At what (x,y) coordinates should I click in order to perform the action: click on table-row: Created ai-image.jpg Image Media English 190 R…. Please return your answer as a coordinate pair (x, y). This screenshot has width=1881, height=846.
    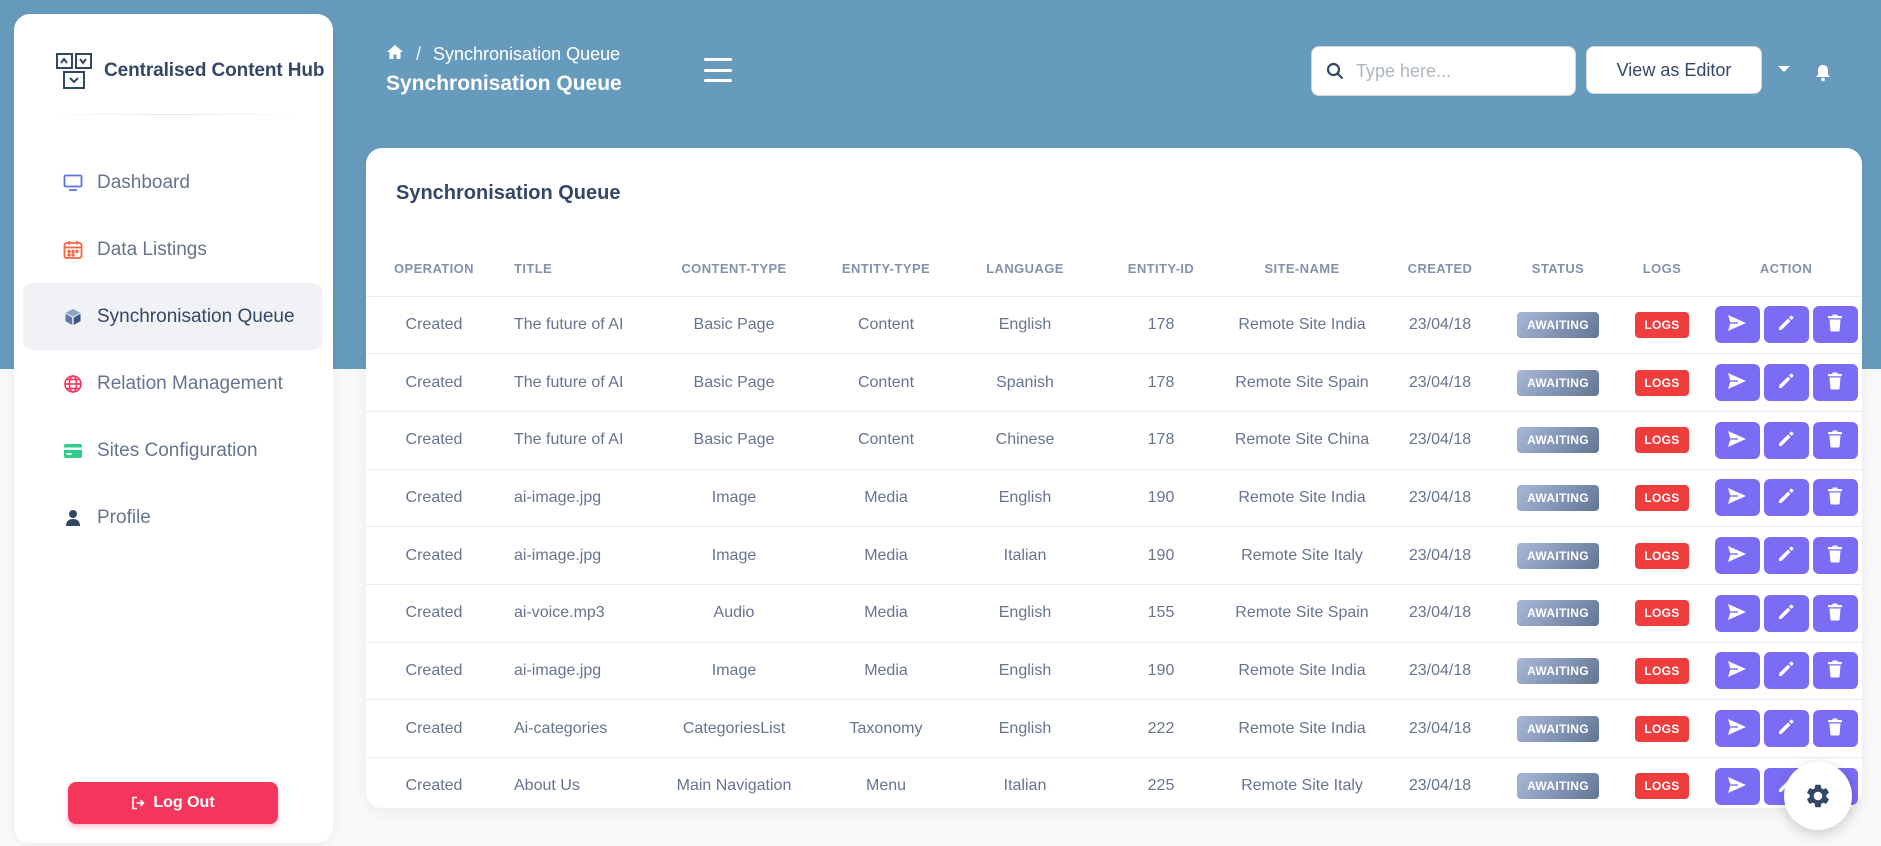
    Looking at the image, I should click on (1114, 671).